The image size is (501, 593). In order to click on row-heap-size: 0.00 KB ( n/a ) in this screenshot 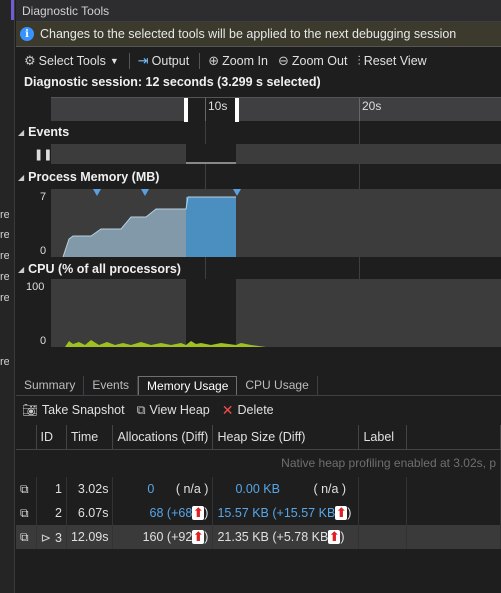, I will do `click(286, 489)`.